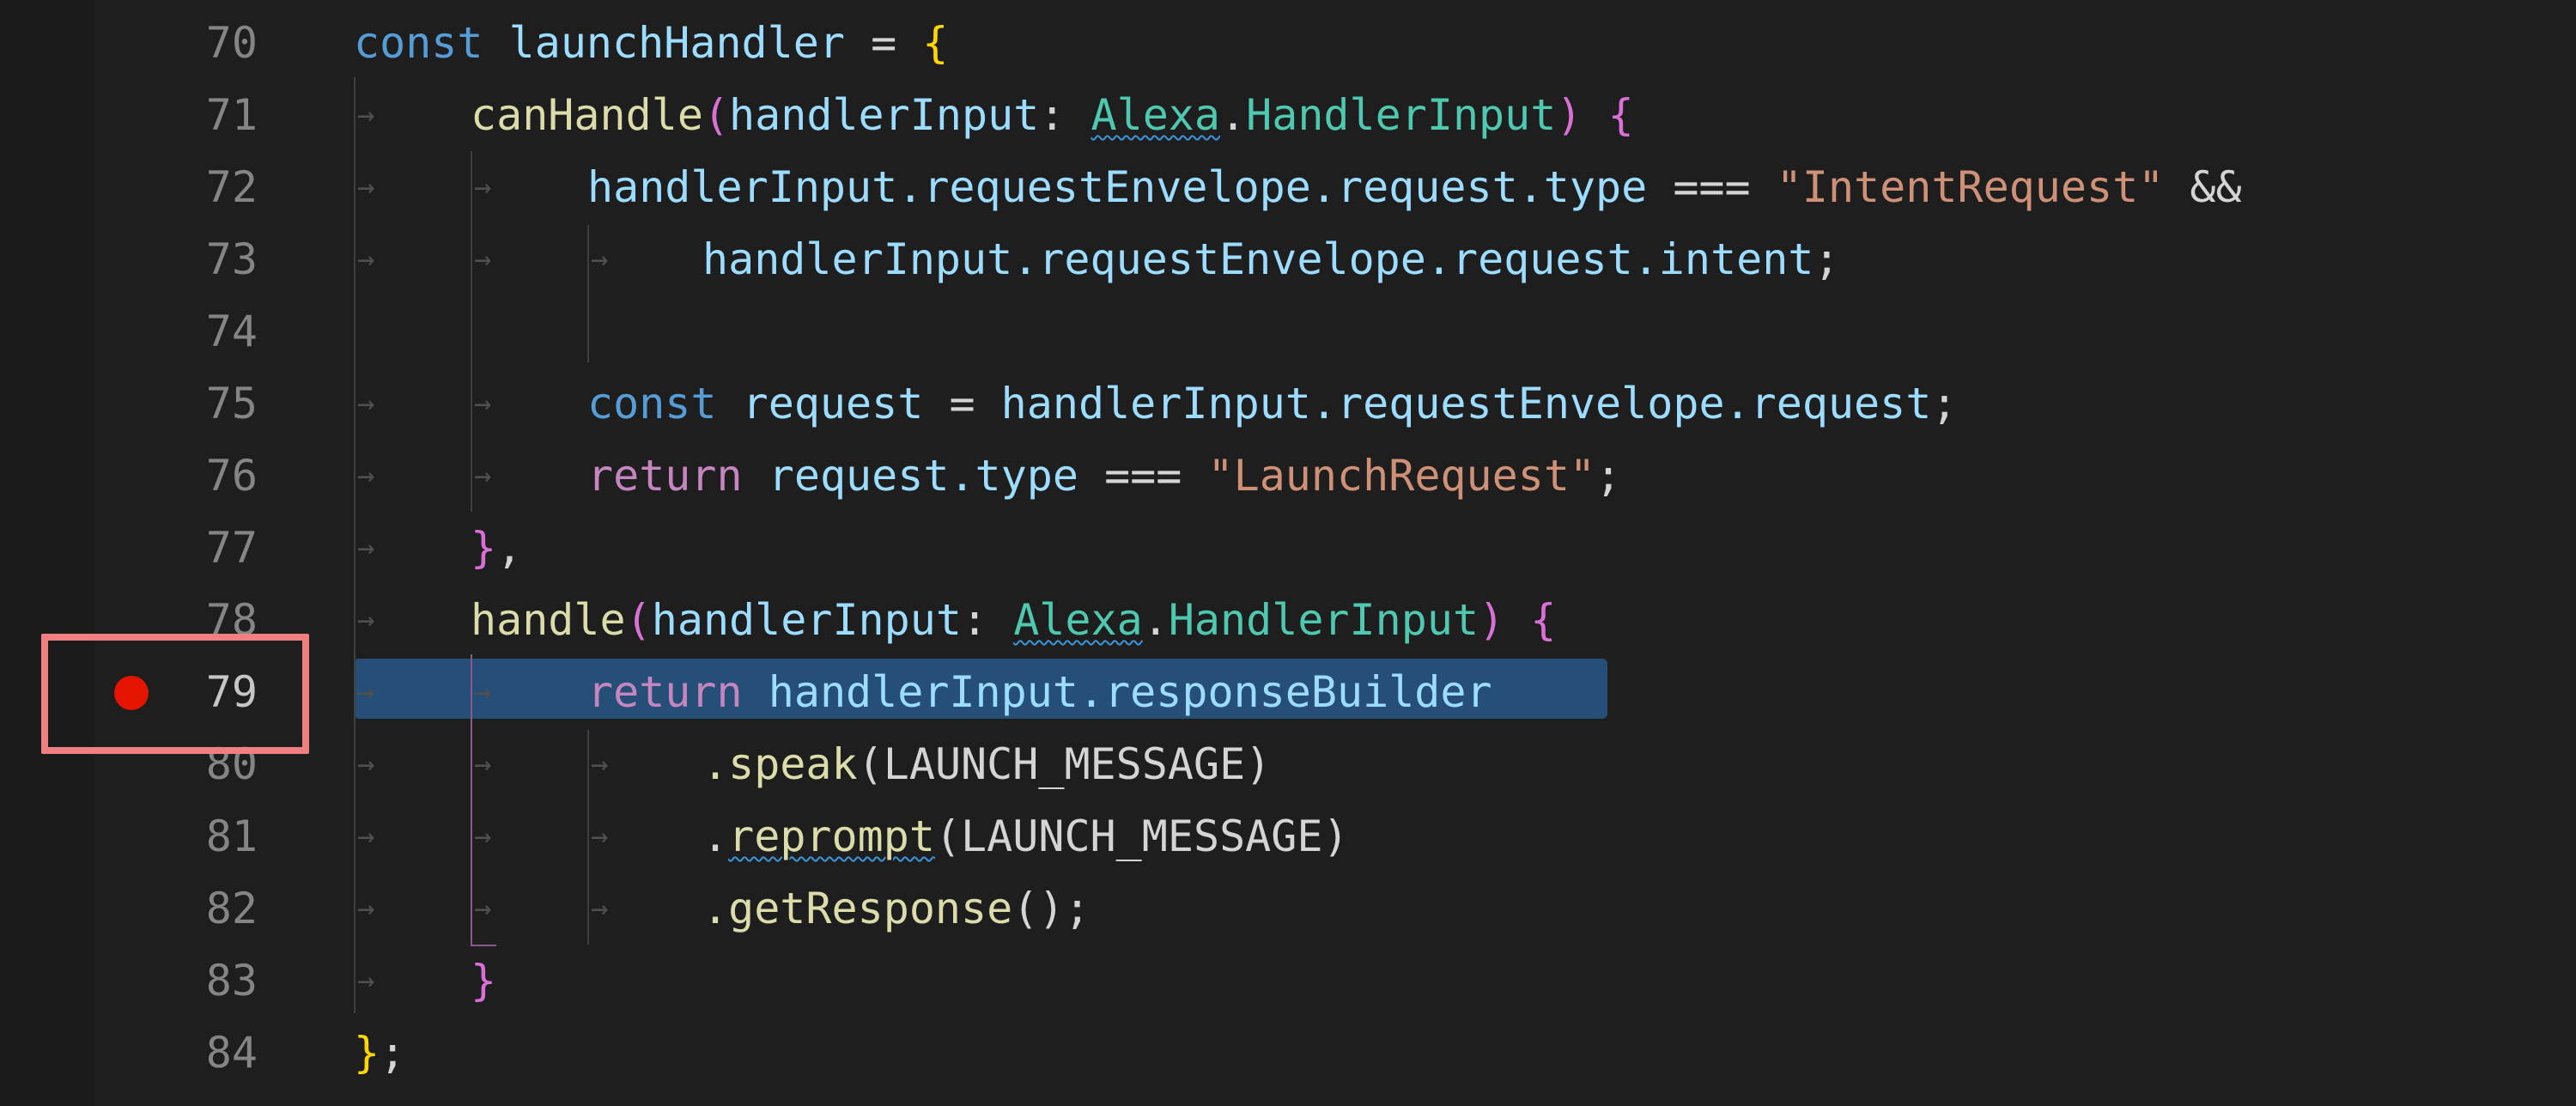 Image resolution: width=2576 pixels, height=1106 pixels. Describe the element at coordinates (1288, 764) in the screenshot. I see `code-line: 80 .speak(LAUNCH_MESSAGE)` at that location.